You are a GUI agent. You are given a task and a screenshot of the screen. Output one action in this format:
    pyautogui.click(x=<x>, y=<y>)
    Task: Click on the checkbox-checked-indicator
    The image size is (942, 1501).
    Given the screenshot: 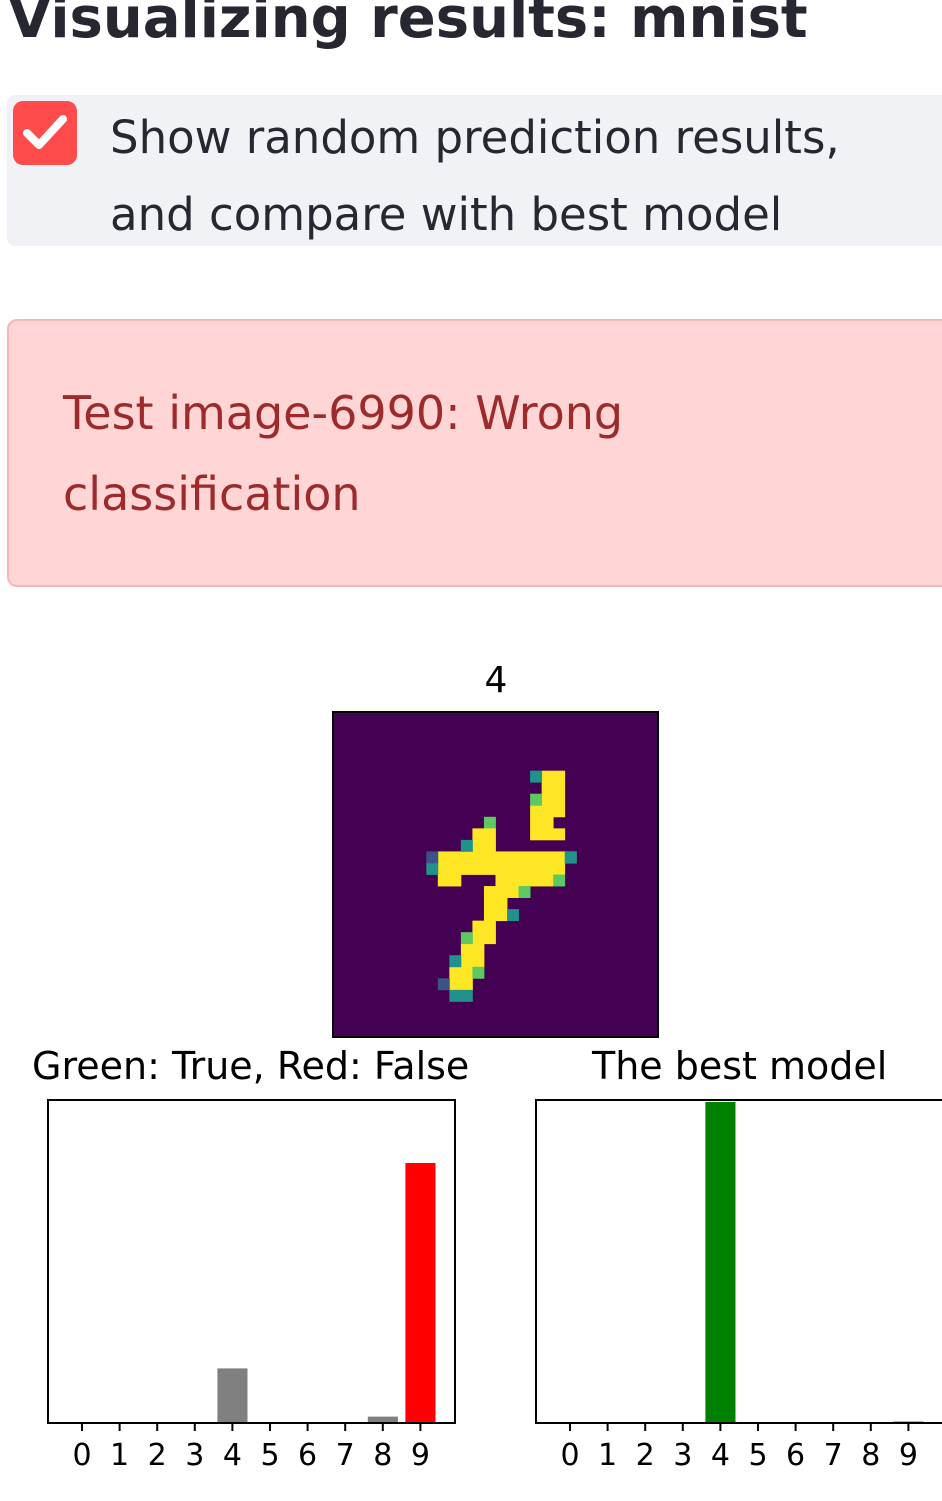 What is the action you would take?
    pyautogui.click(x=45, y=133)
    